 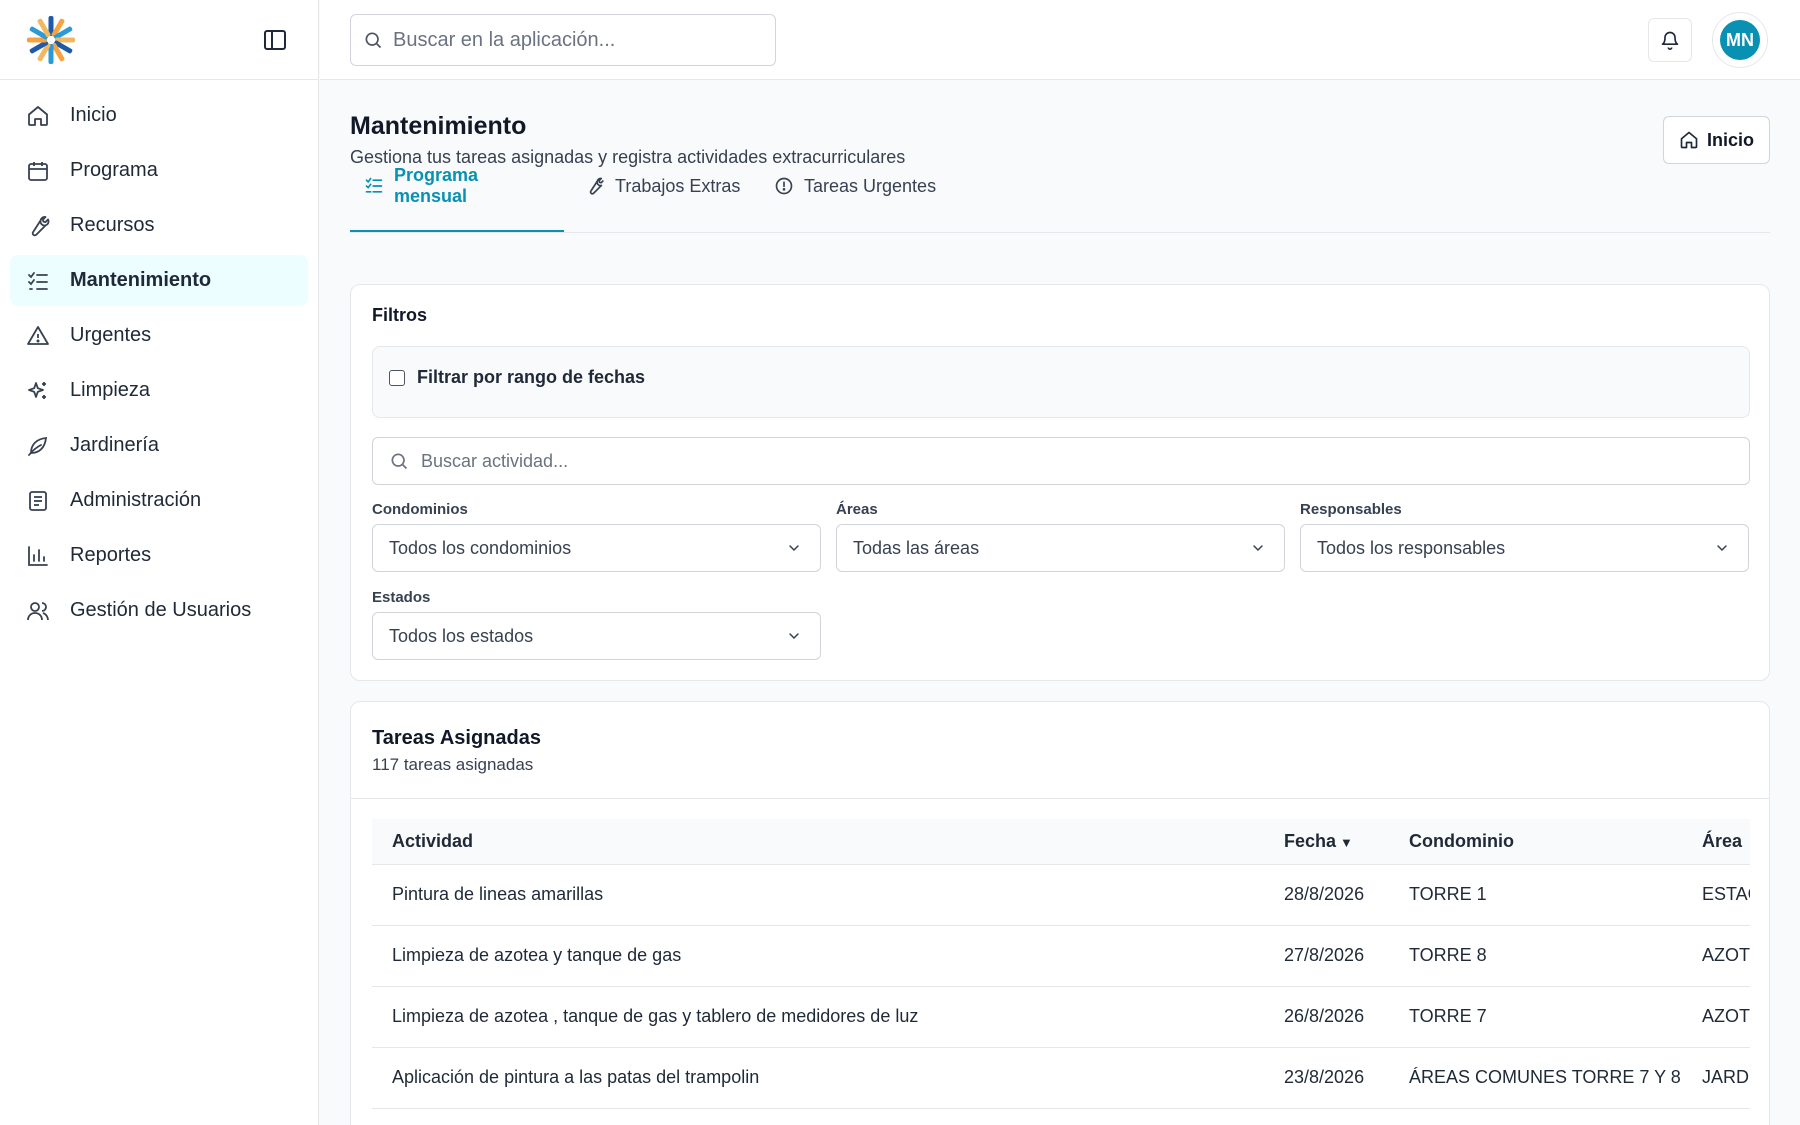 I want to click on responsables-select: Todos los responsables, so click(x=1524, y=548).